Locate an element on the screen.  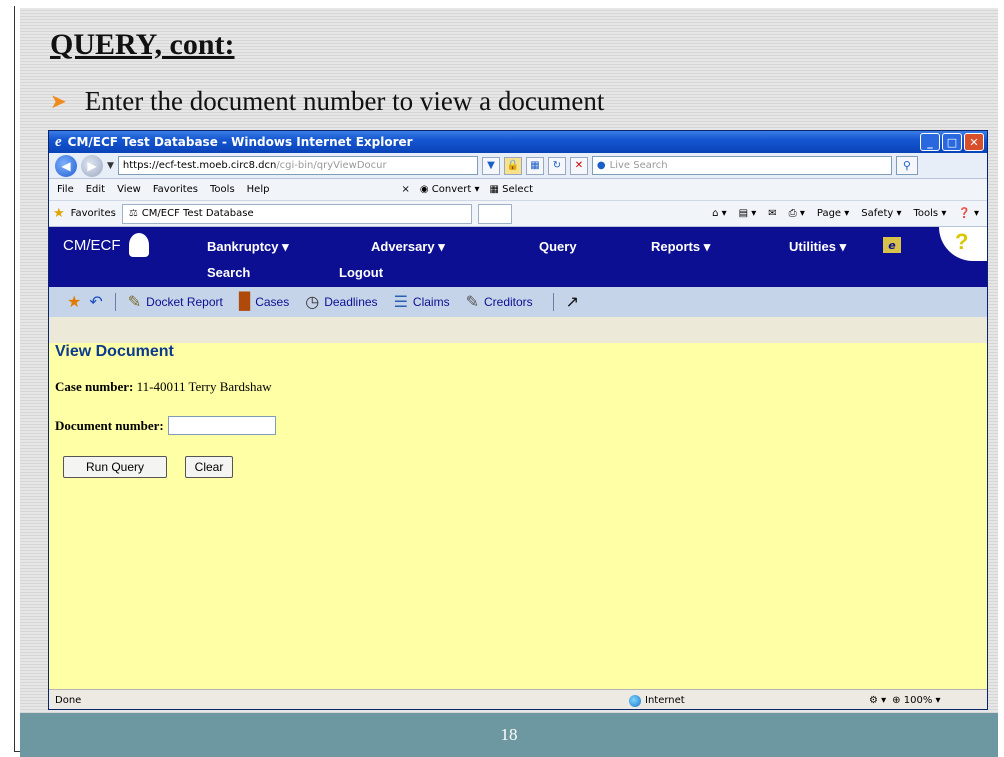
stop-icon: ✕ is located at coordinates (578, 165).